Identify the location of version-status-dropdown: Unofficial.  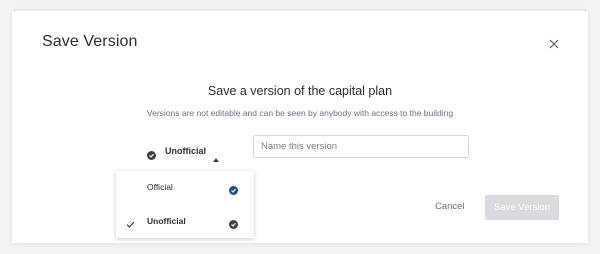
(183, 152).